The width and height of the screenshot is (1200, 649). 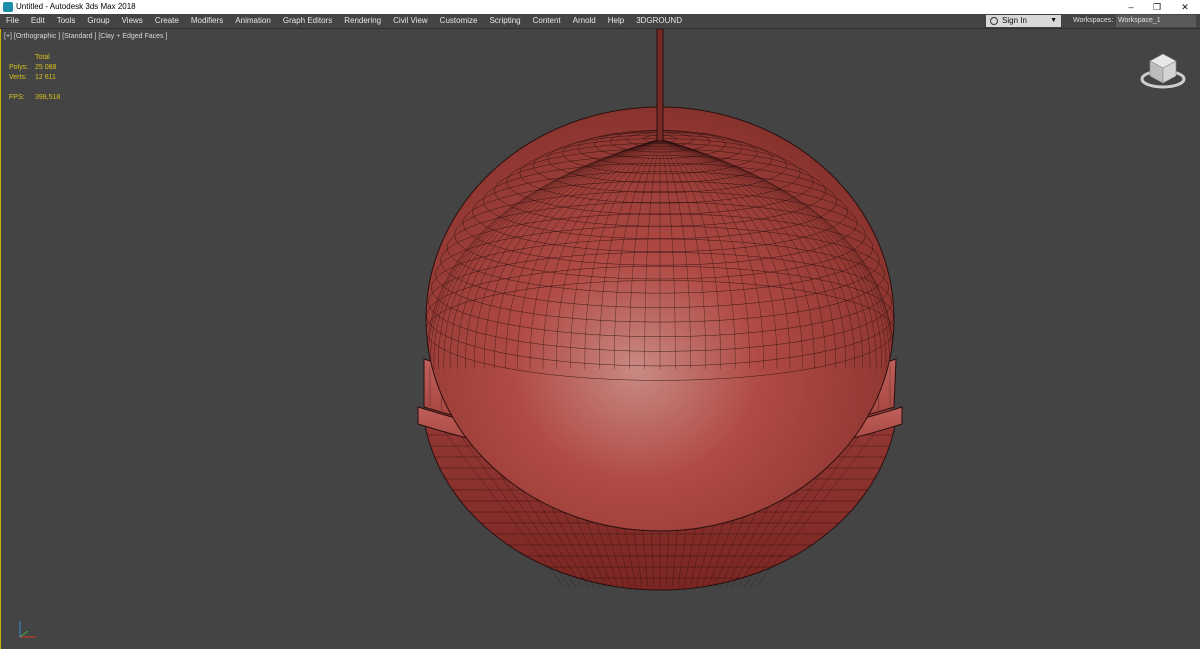 I want to click on polys-label: Polys:, so click(x=19, y=67).